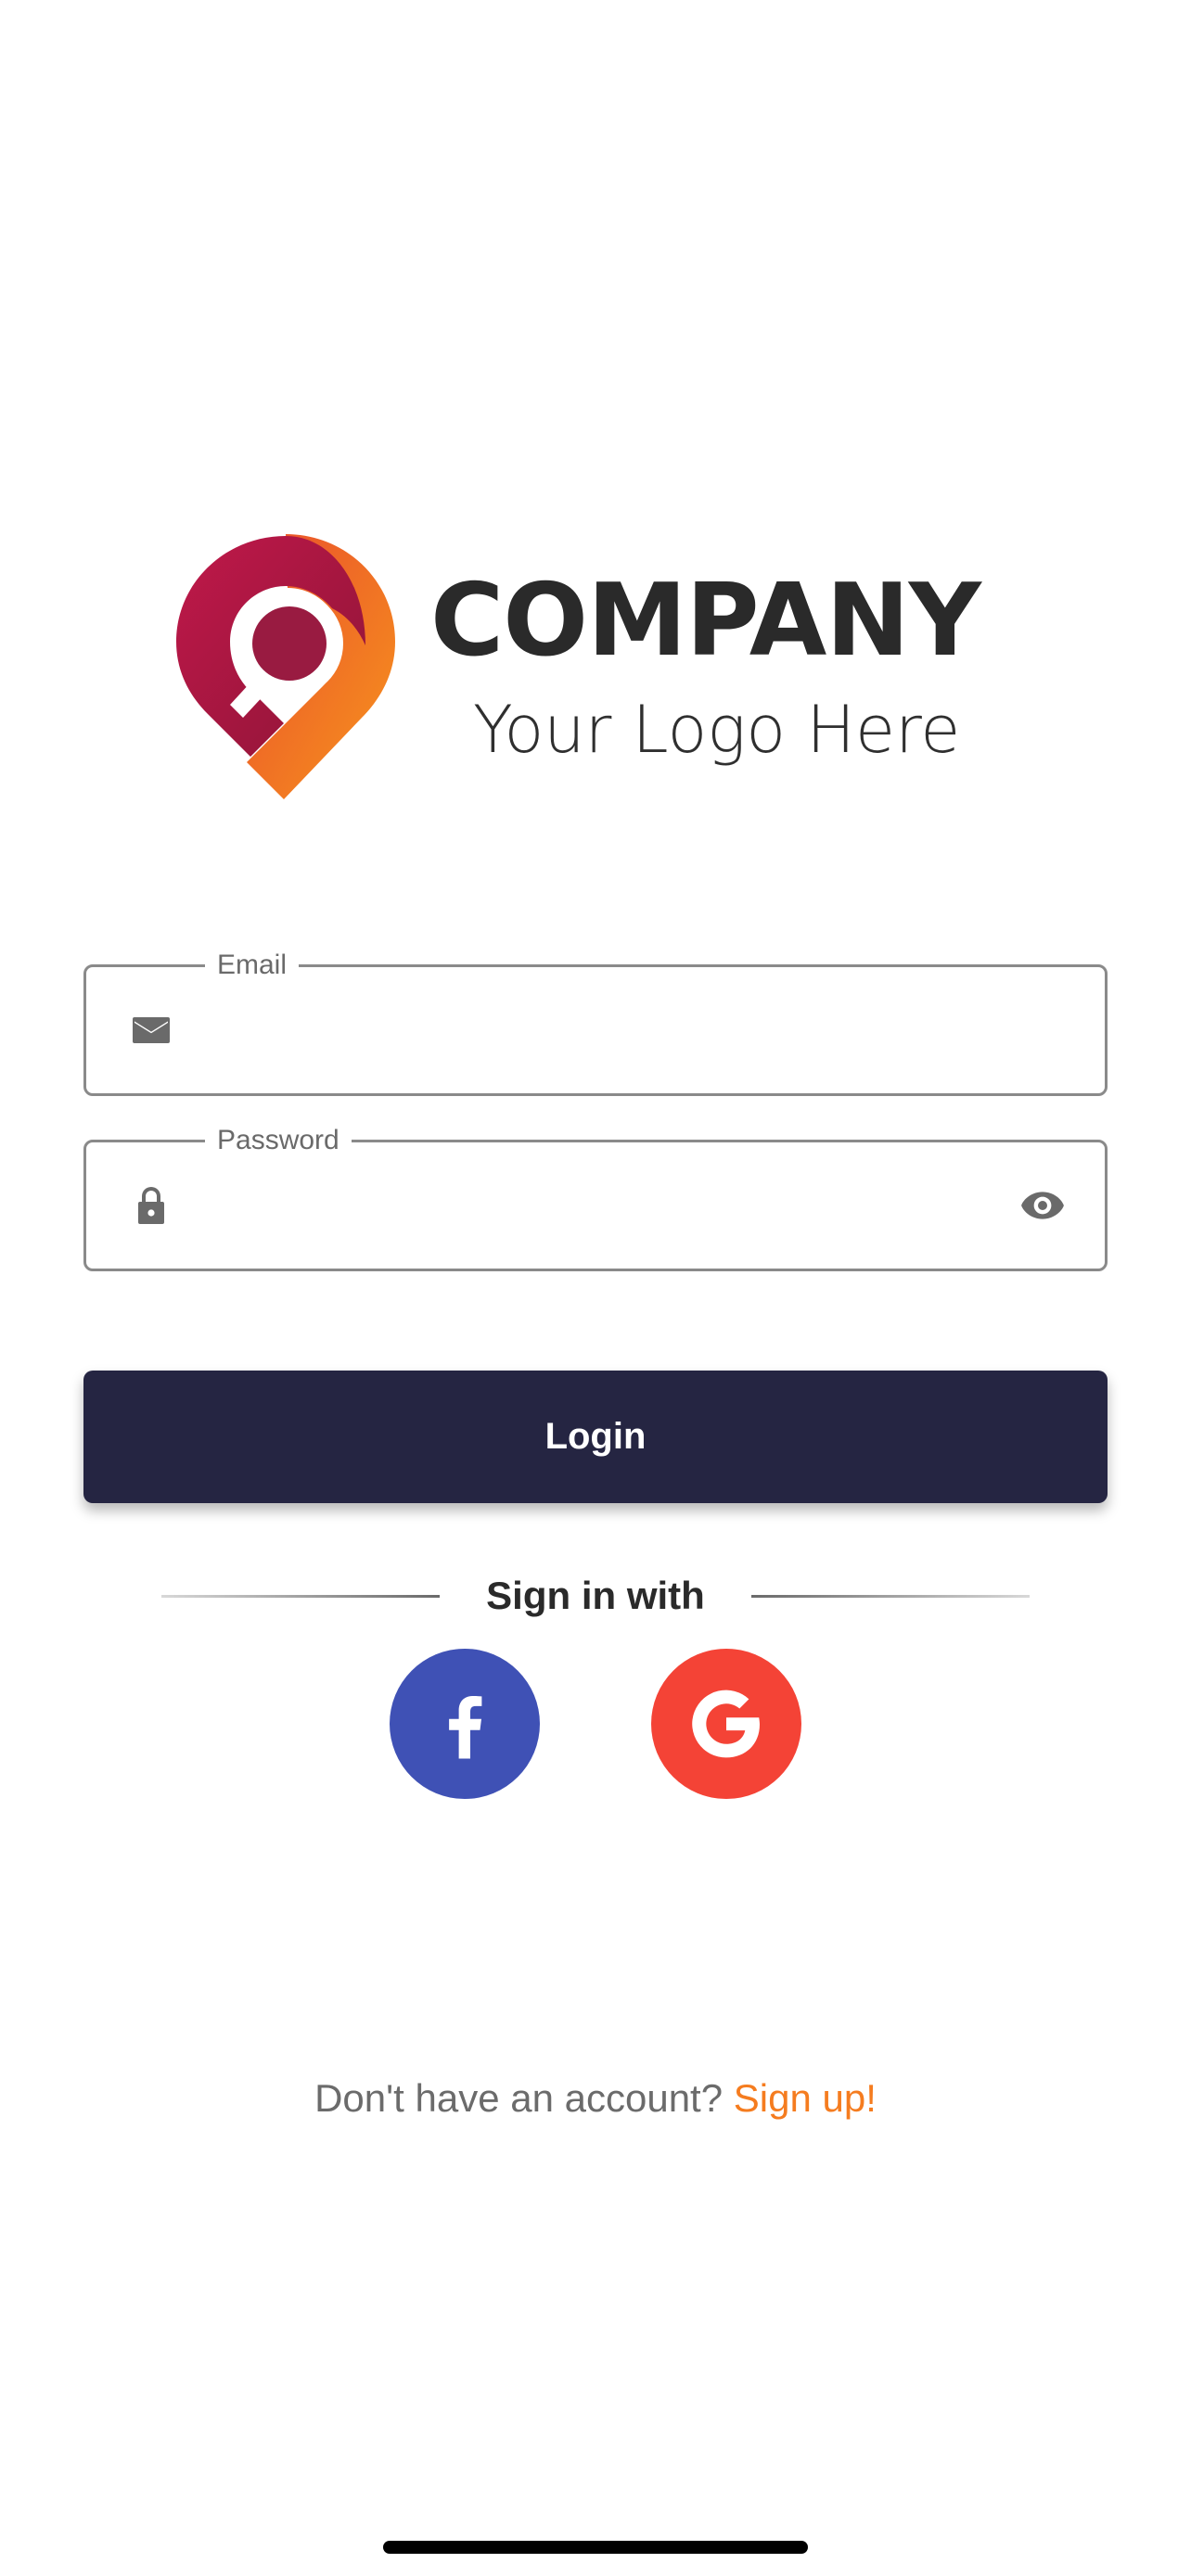 The image size is (1191, 2576). I want to click on signup-link: Sign up!, so click(805, 2098).